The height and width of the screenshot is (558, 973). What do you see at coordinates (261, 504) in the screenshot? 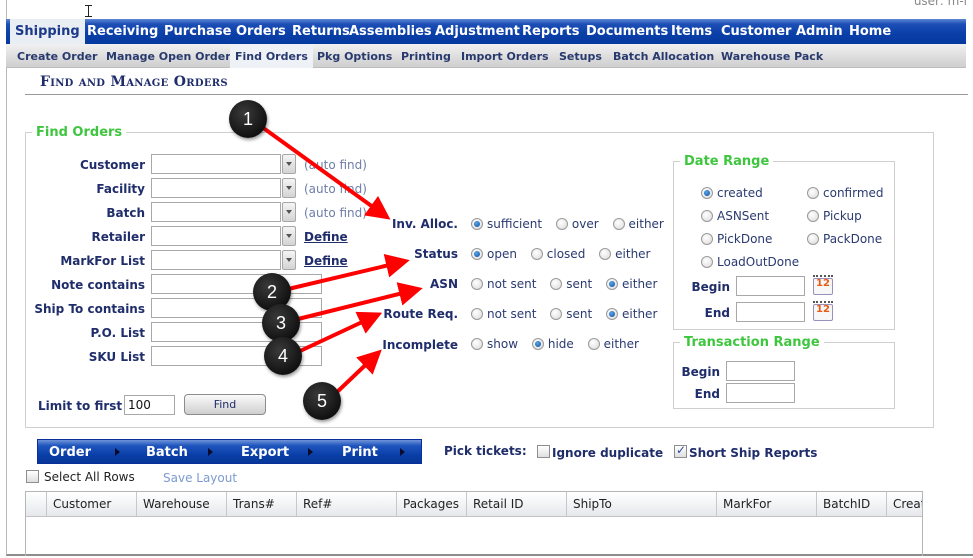
I see `column-header-trans: Trans#` at bounding box center [261, 504].